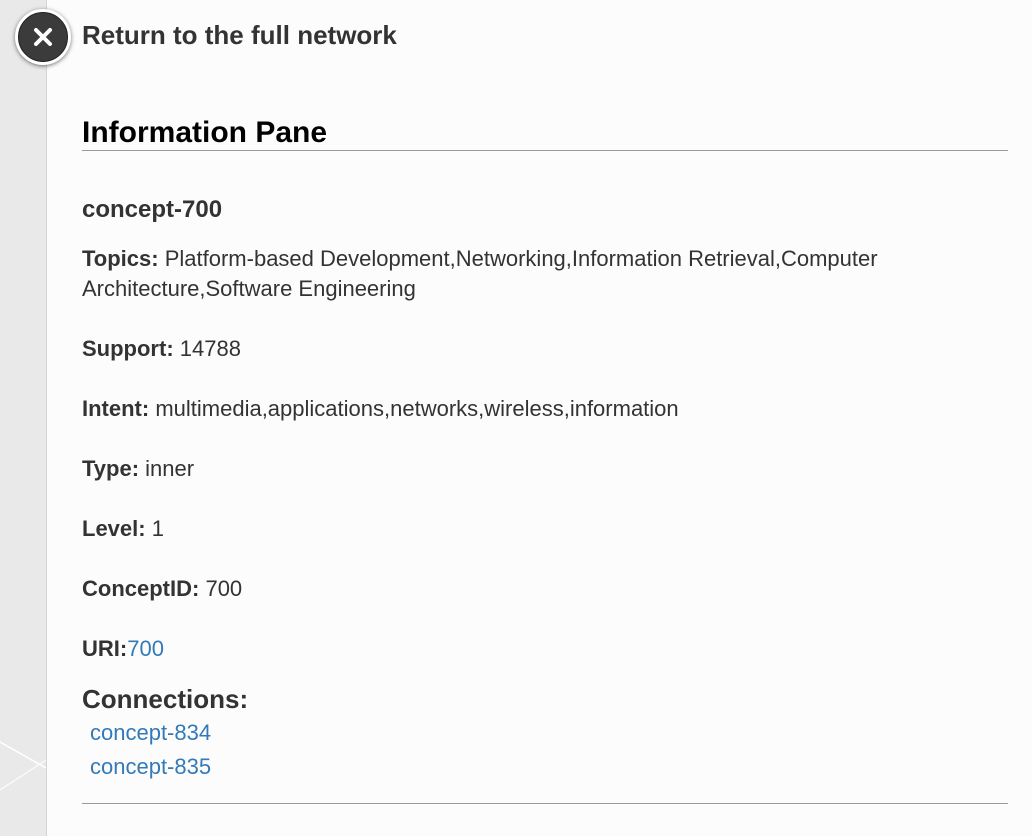  What do you see at coordinates (239, 35) in the screenshot?
I see `return-to-network-link: Return to the full network` at bounding box center [239, 35].